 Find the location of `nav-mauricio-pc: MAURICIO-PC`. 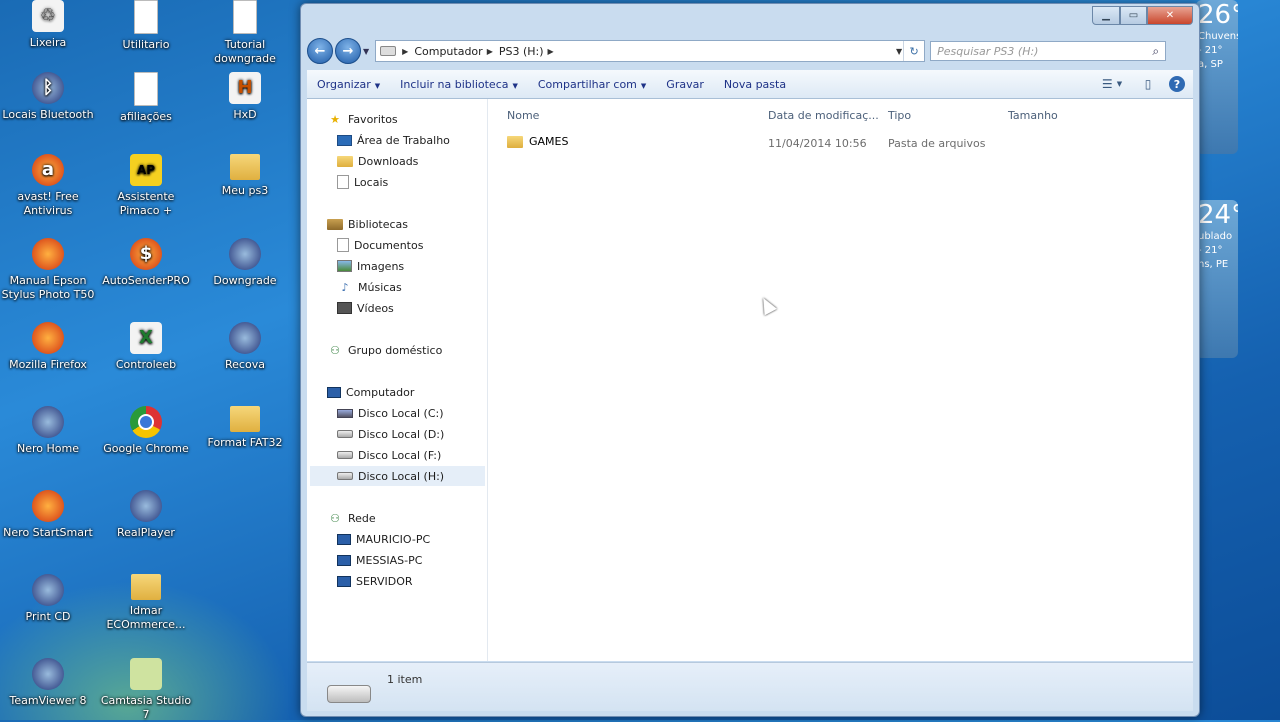

nav-mauricio-pc: MAURICIO-PC is located at coordinates (383, 539).